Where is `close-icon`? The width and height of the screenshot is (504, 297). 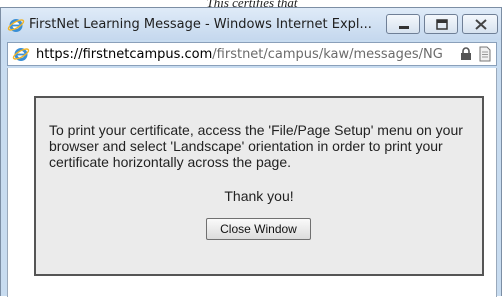 close-icon is located at coordinates (481, 24).